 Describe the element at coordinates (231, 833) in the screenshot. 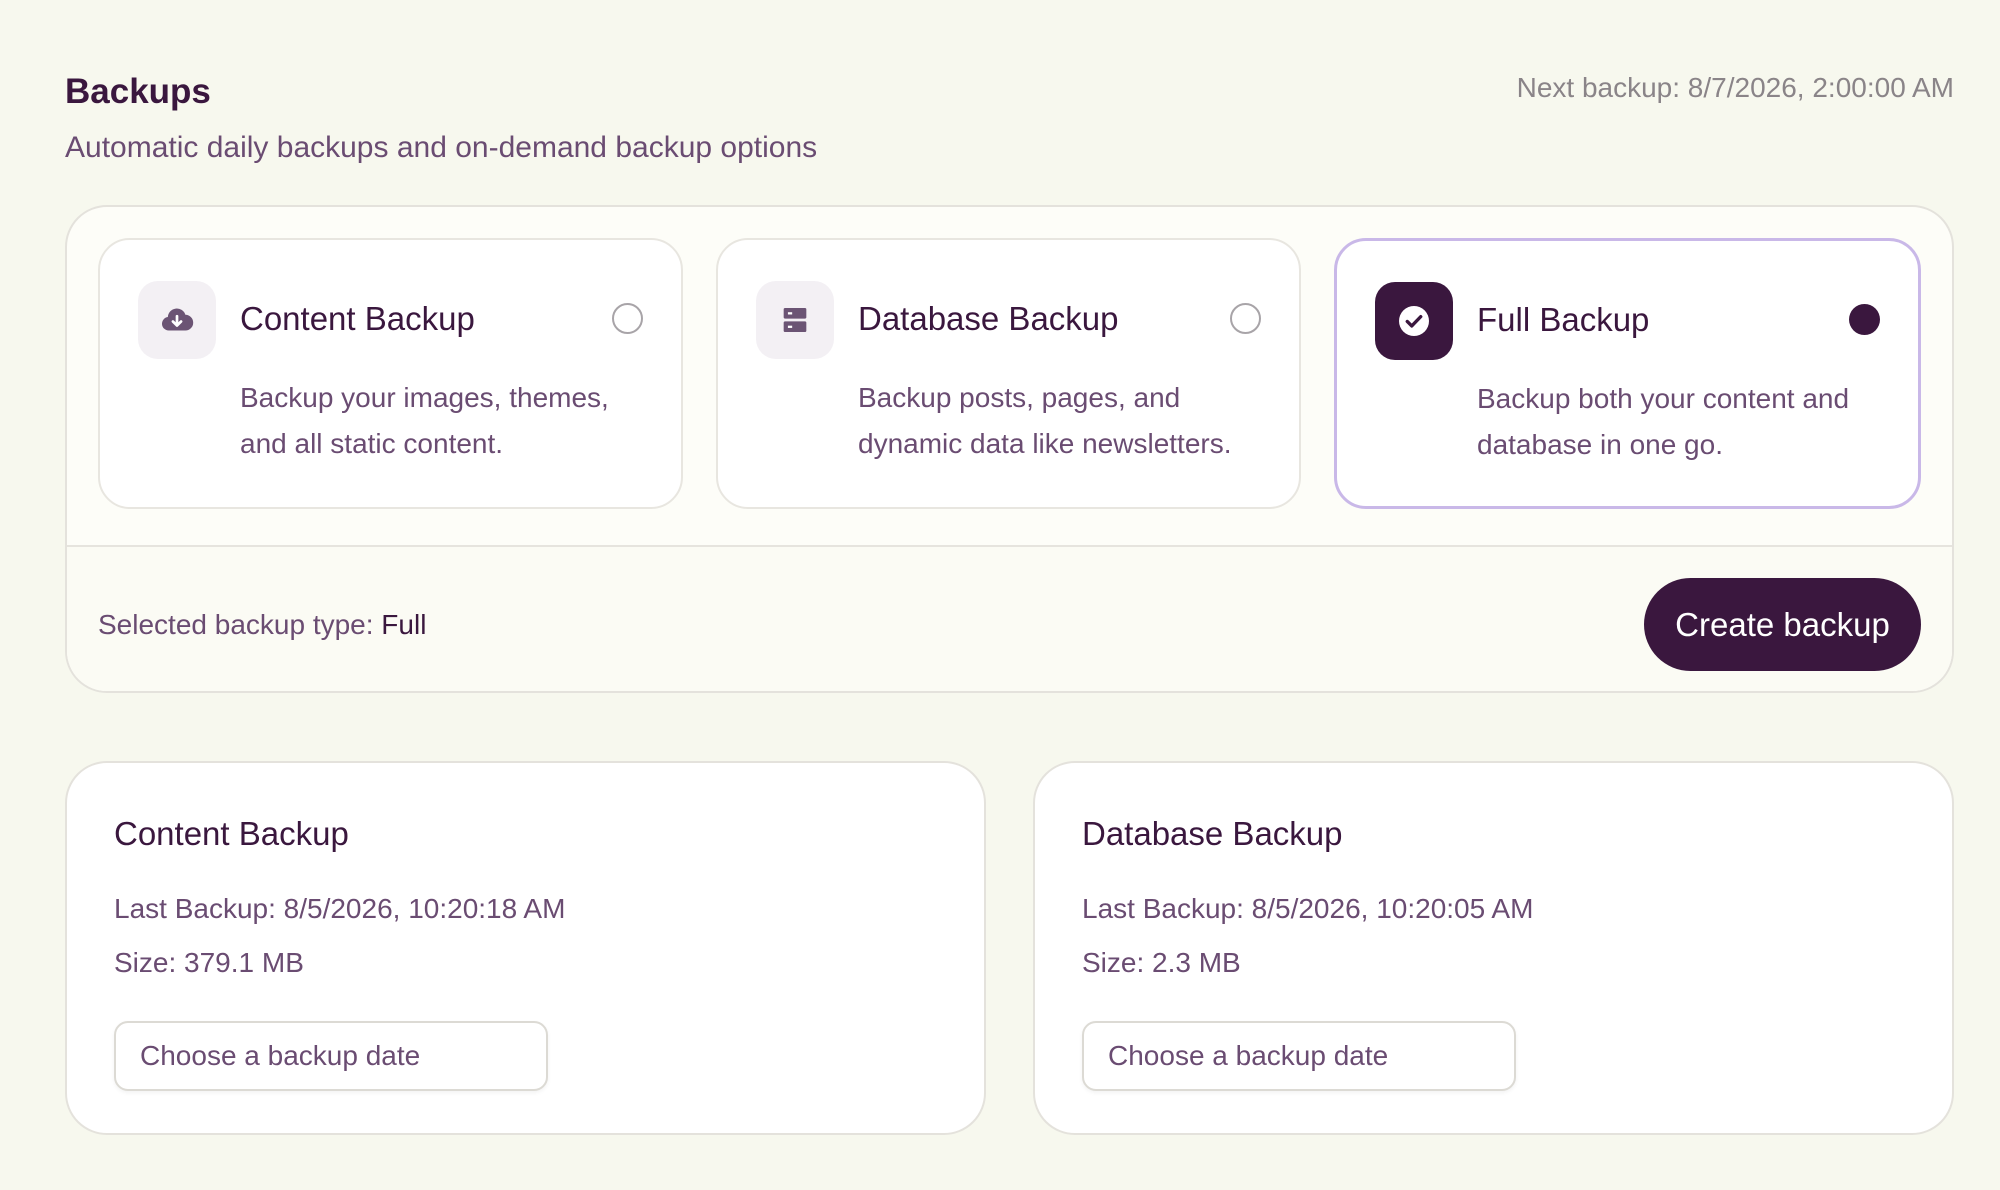

I see `card-title: Content Backup` at that location.